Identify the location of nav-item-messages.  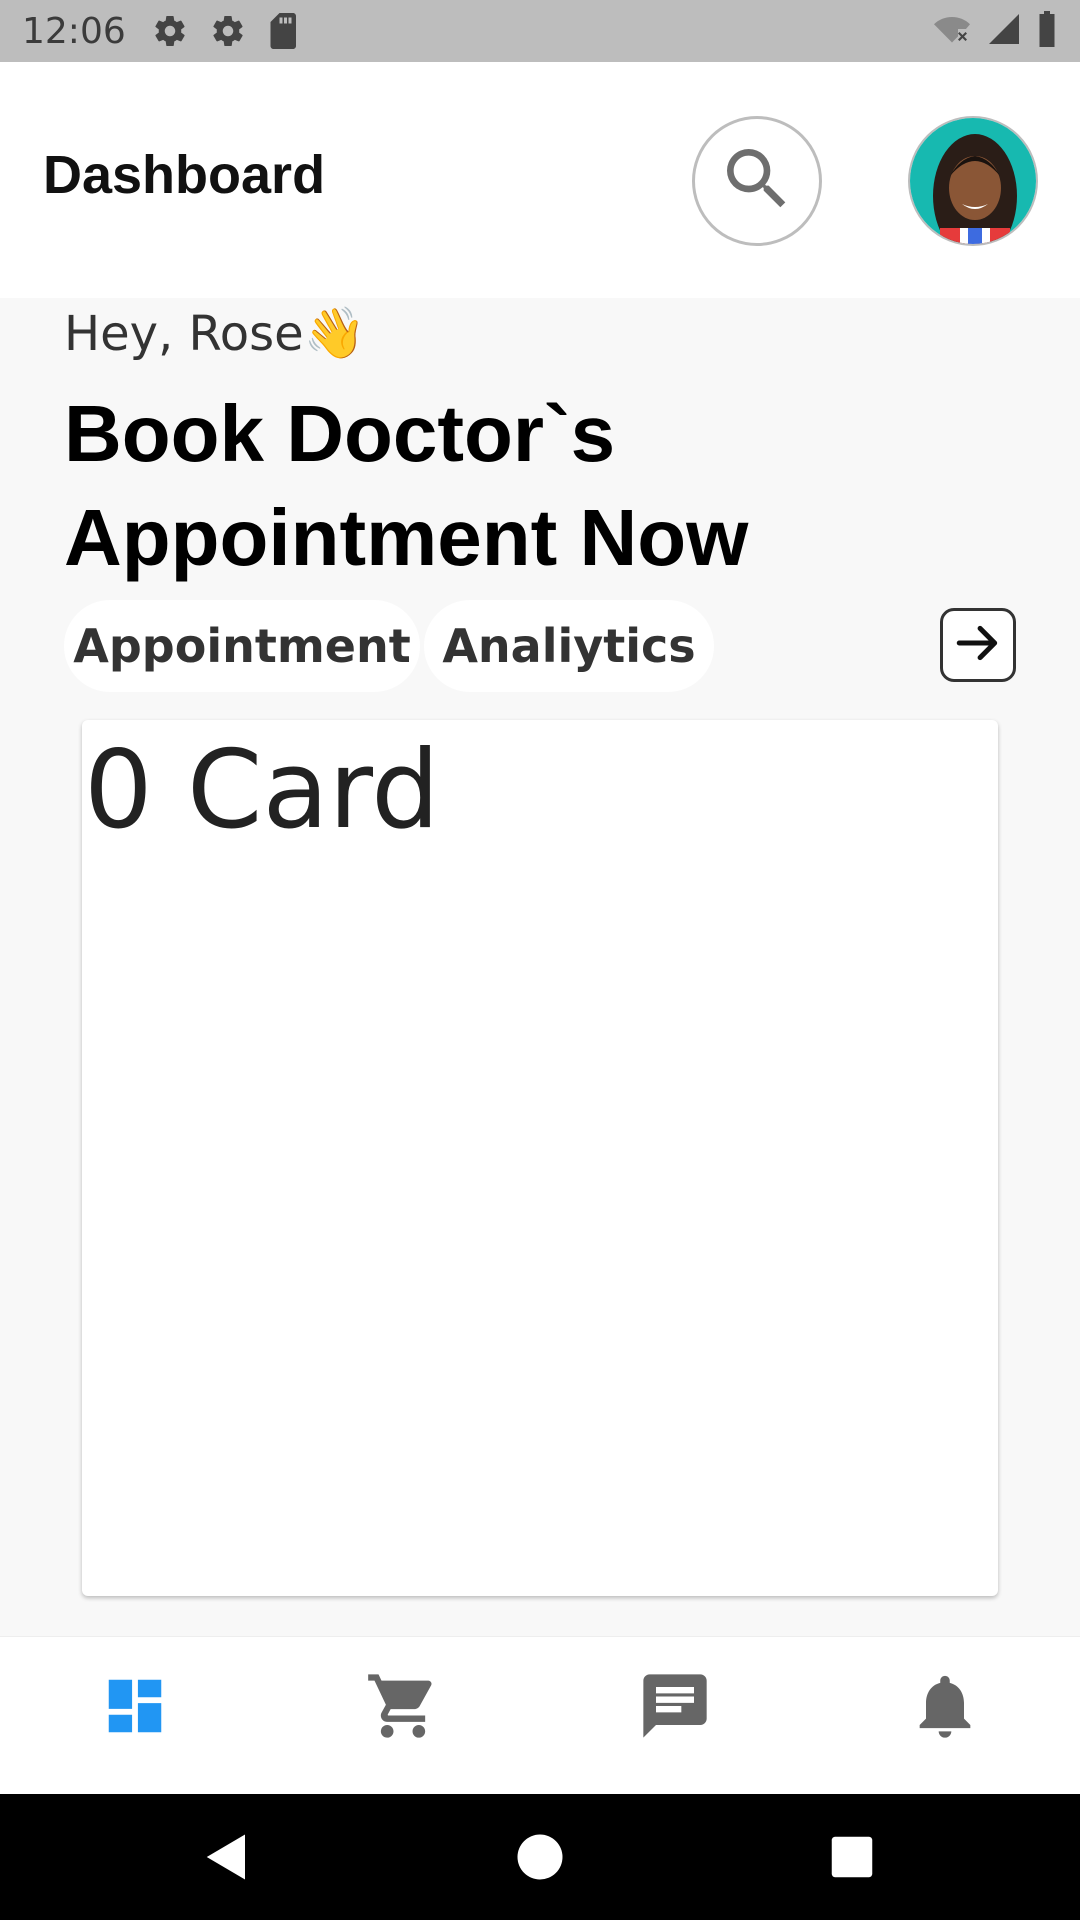
(675, 1708).